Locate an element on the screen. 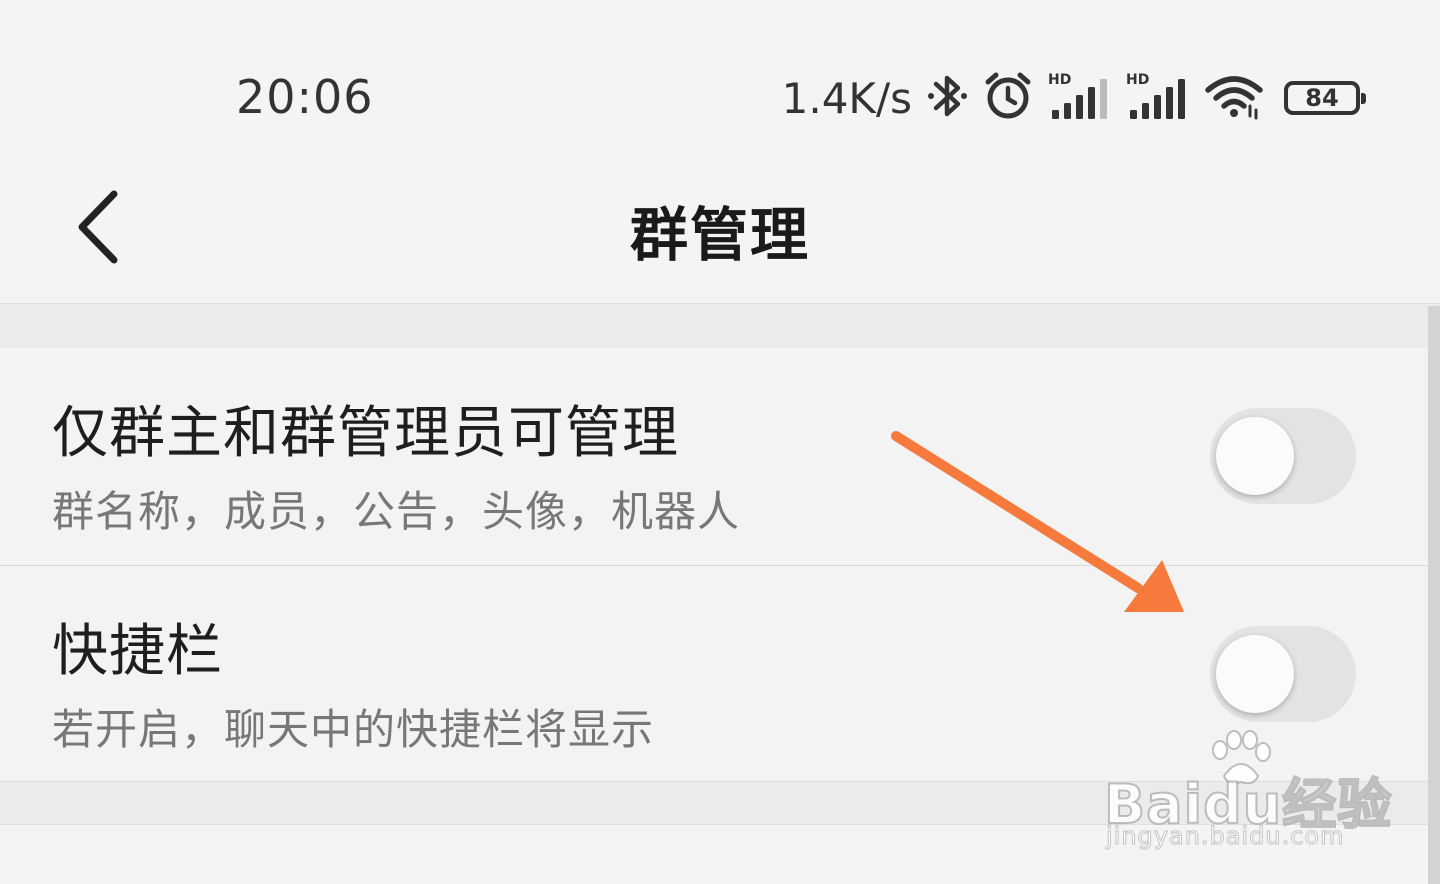 This screenshot has height=884, width=1440. watermark: Baidu经验 jingyan.baidu.com is located at coordinates (1250, 795).